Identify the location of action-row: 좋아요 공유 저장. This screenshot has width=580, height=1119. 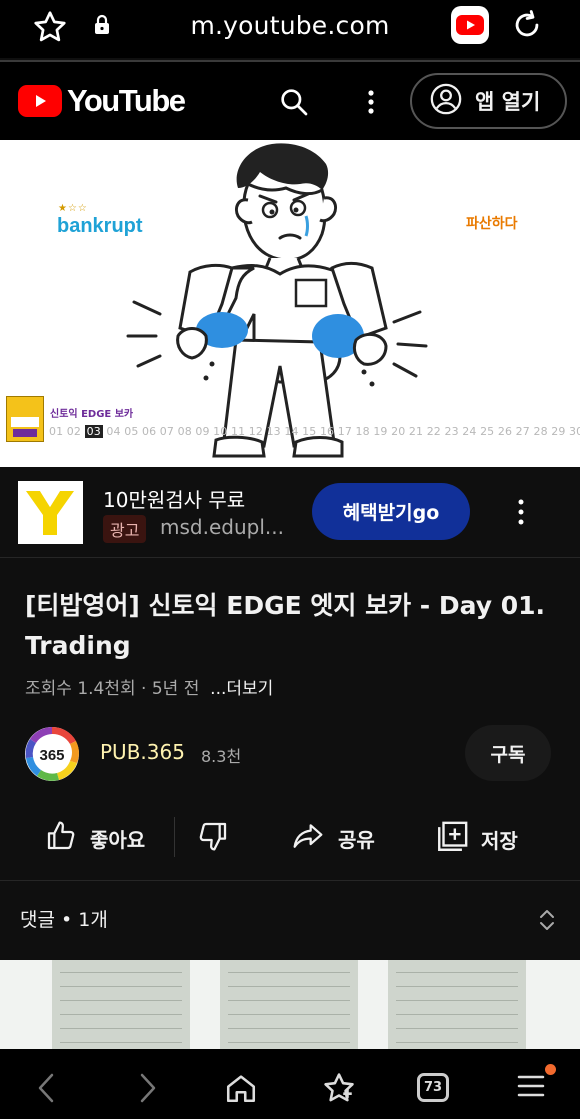
(290, 839).